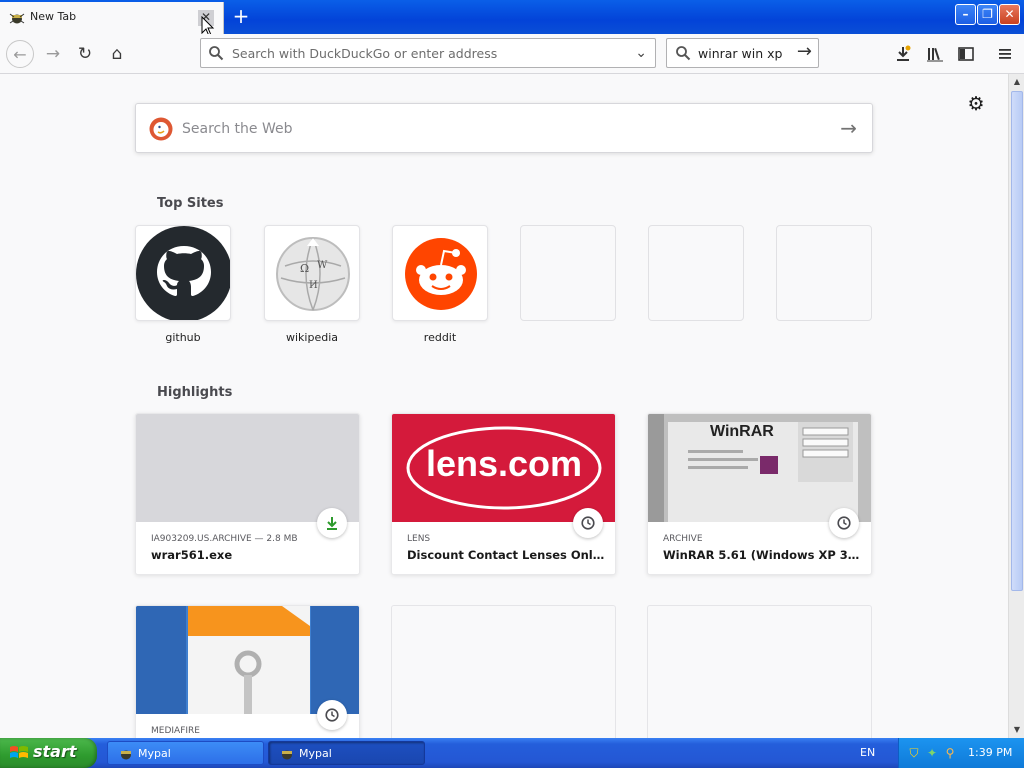  Describe the element at coordinates (1016, 730) in the screenshot. I see `scroll-down-arrow-icon: ▼` at that location.